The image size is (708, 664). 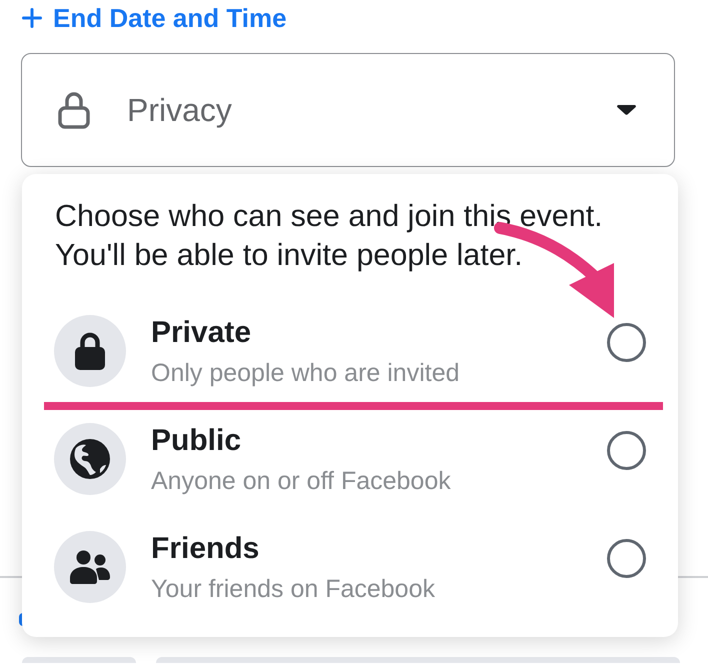 What do you see at coordinates (626, 110) in the screenshot?
I see `caret-icon` at bounding box center [626, 110].